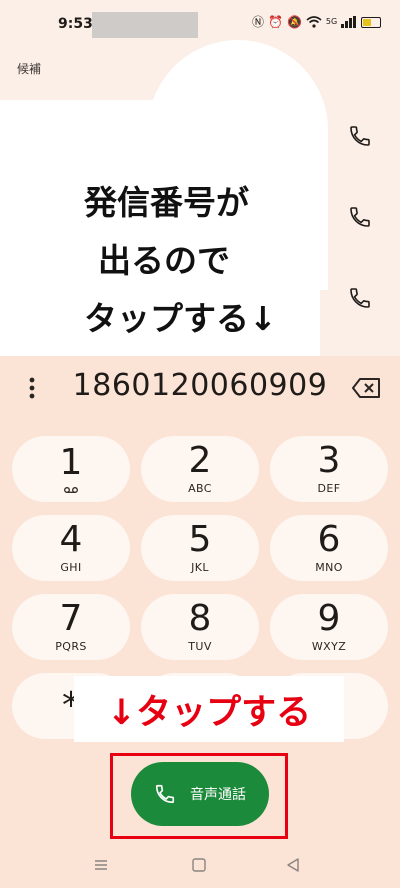 The height and width of the screenshot is (888, 400). I want to click on key-2: 2 ABC, so click(200, 469).